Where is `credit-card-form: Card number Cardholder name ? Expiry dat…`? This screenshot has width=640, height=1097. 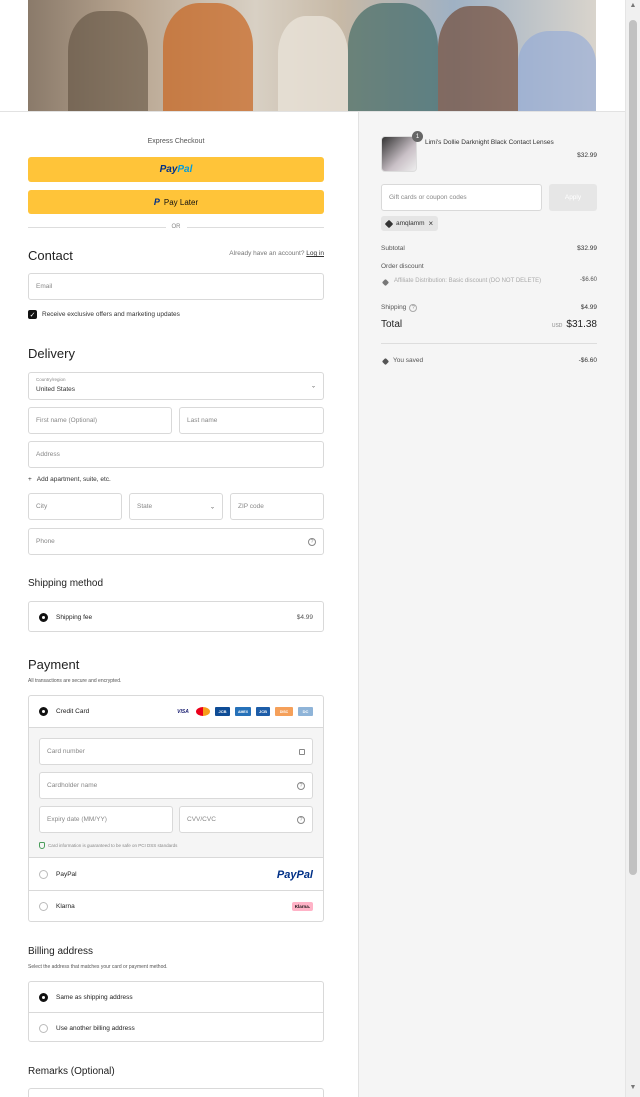
credit-card-form: Card number Cardholder name ? Expiry dat… is located at coordinates (176, 792).